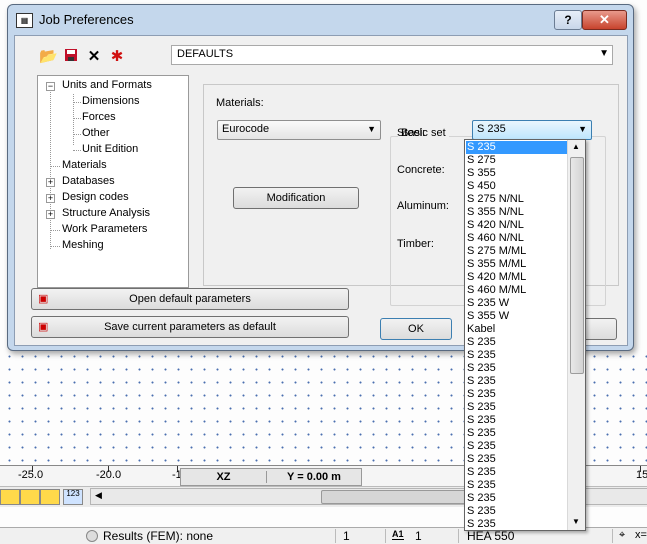  Describe the element at coordinates (98, 495) in the screenshot. I see `scroll-left-icon: ◀` at that location.